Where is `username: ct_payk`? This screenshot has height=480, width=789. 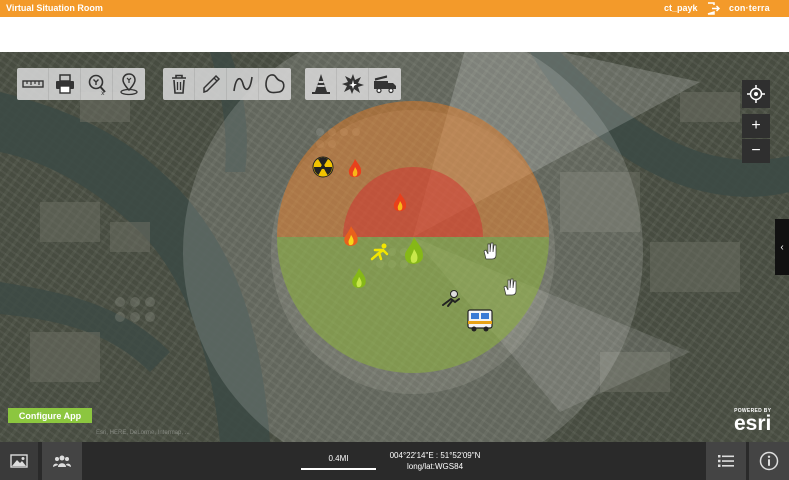 username: ct_payk is located at coordinates (681, 8).